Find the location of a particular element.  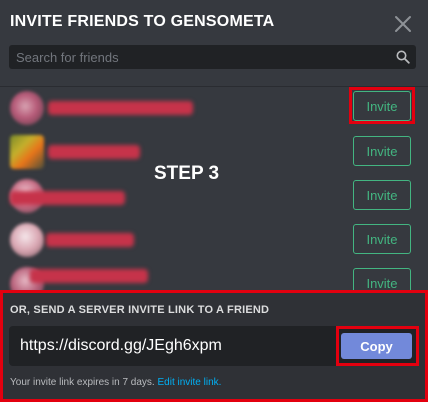

edit-invite-link: Edit invite link. is located at coordinates (190, 382).